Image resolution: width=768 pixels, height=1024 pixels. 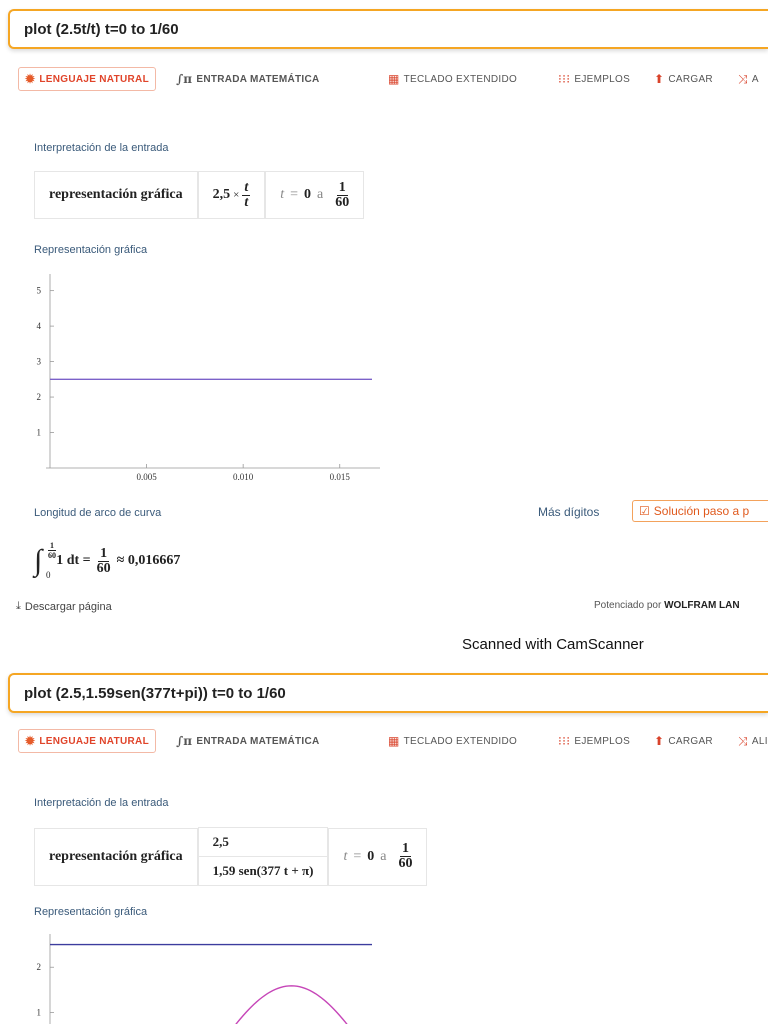 What do you see at coordinates (45, 560) in the screenshot?
I see `integral-sign: ∫ 1 60 0` at bounding box center [45, 560].